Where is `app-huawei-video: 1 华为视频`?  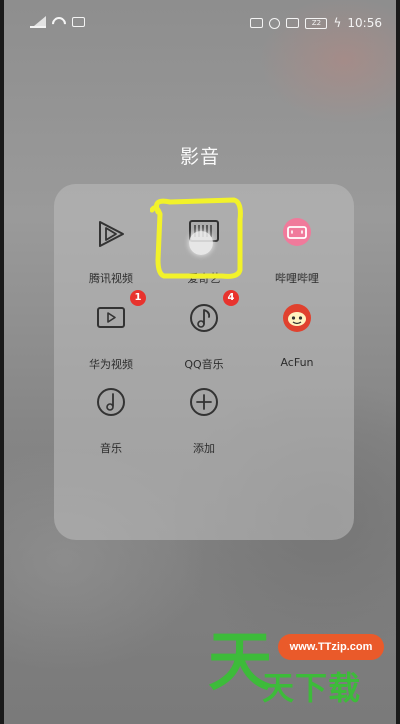 app-huawei-video: 1 华为视频 is located at coordinates (111, 335).